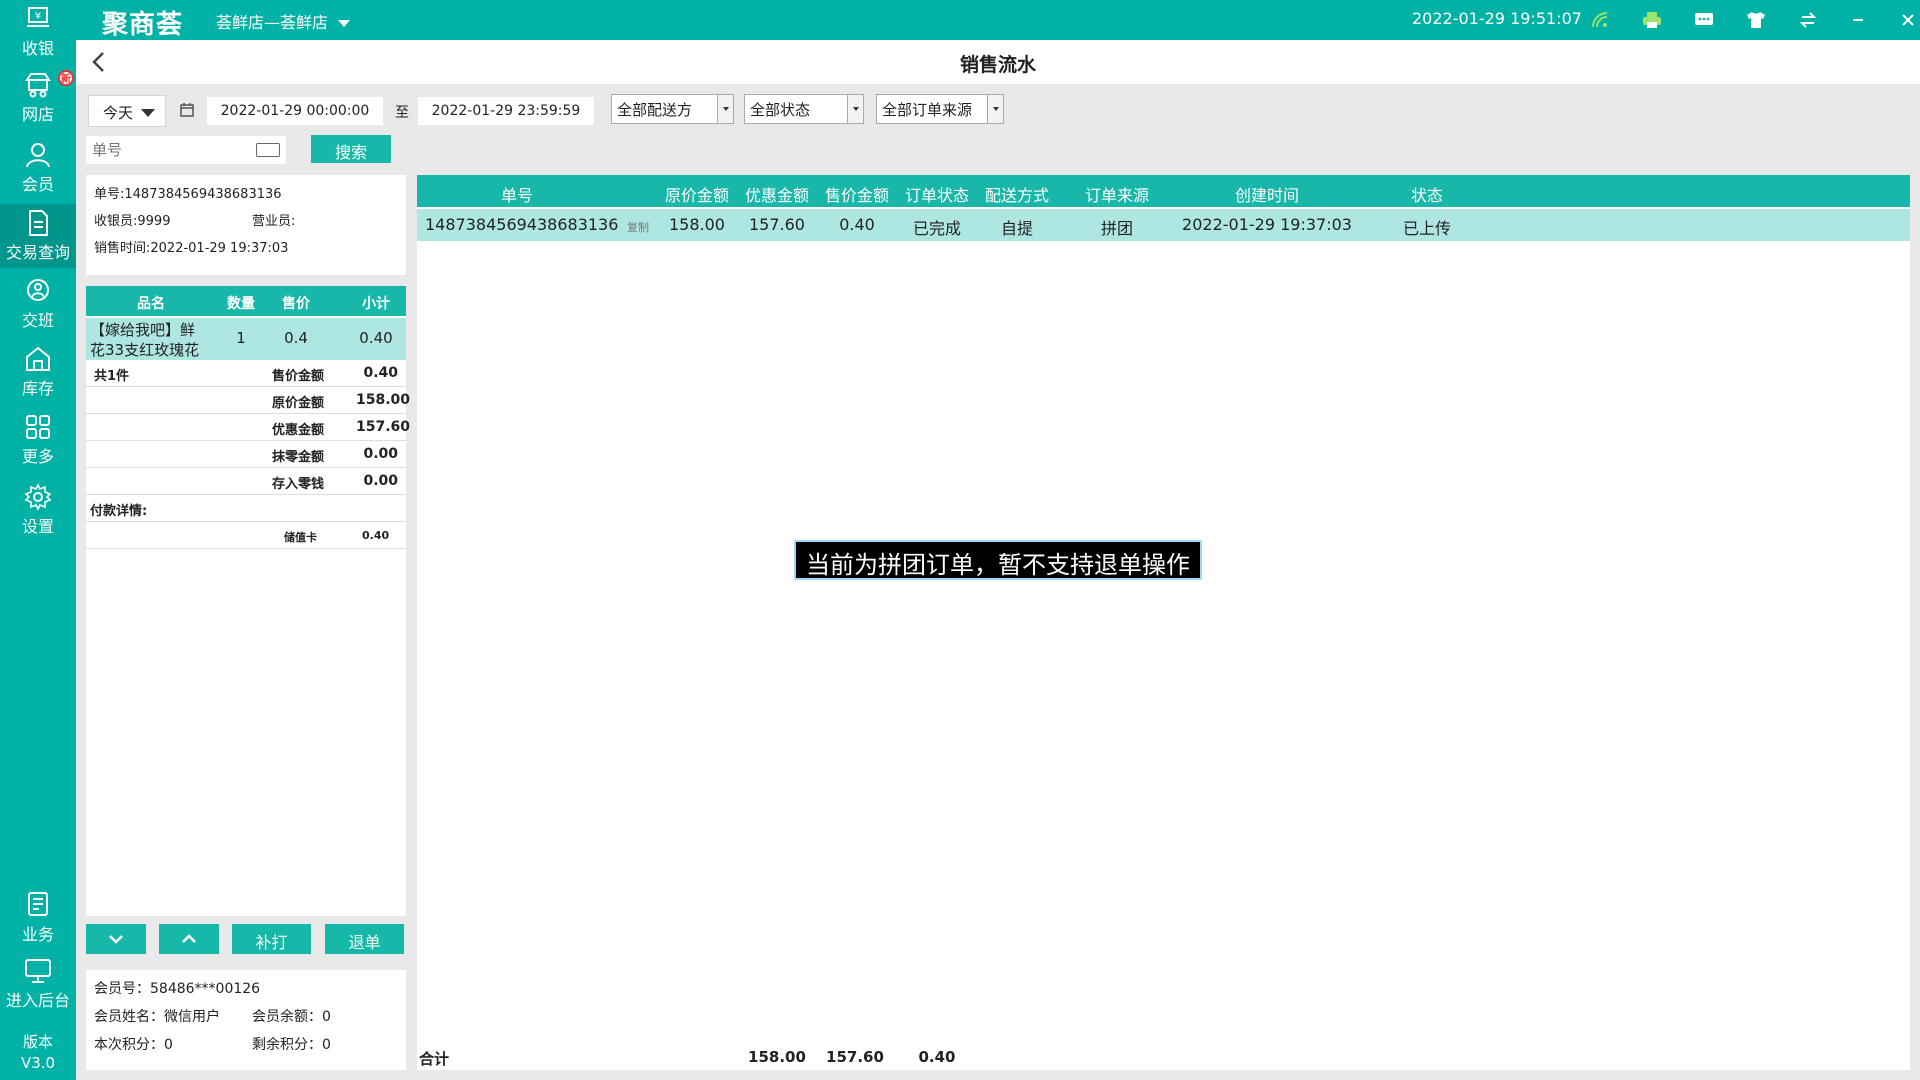 The image size is (1920, 1080). I want to click on member-name: 会员姓名：微信用户, so click(157, 1017).